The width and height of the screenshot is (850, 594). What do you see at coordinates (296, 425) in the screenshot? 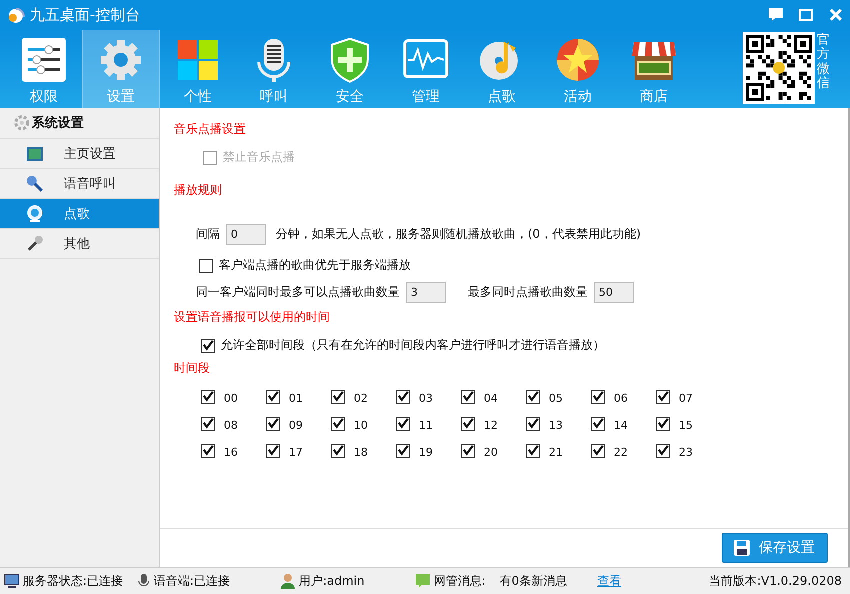
I see `hour-label: 09` at bounding box center [296, 425].